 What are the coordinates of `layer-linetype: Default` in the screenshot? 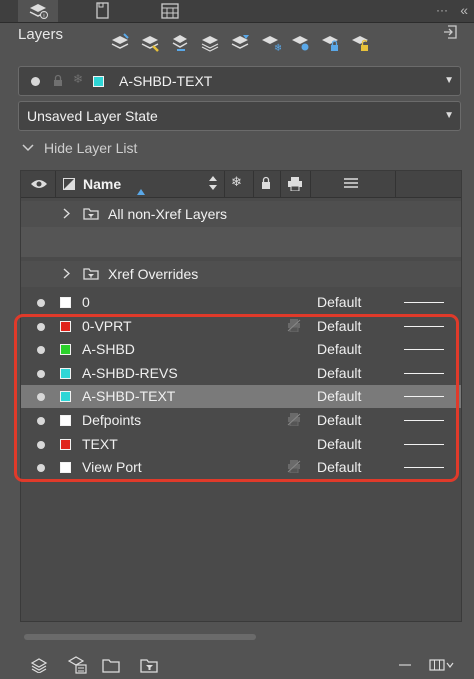 It's located at (339, 302).